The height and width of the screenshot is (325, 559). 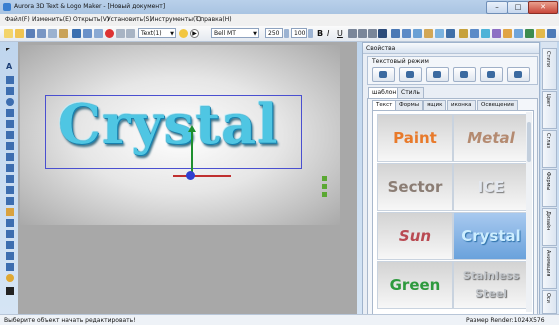 I want to click on font-select: Bell MT ▼, so click(x=235, y=33).